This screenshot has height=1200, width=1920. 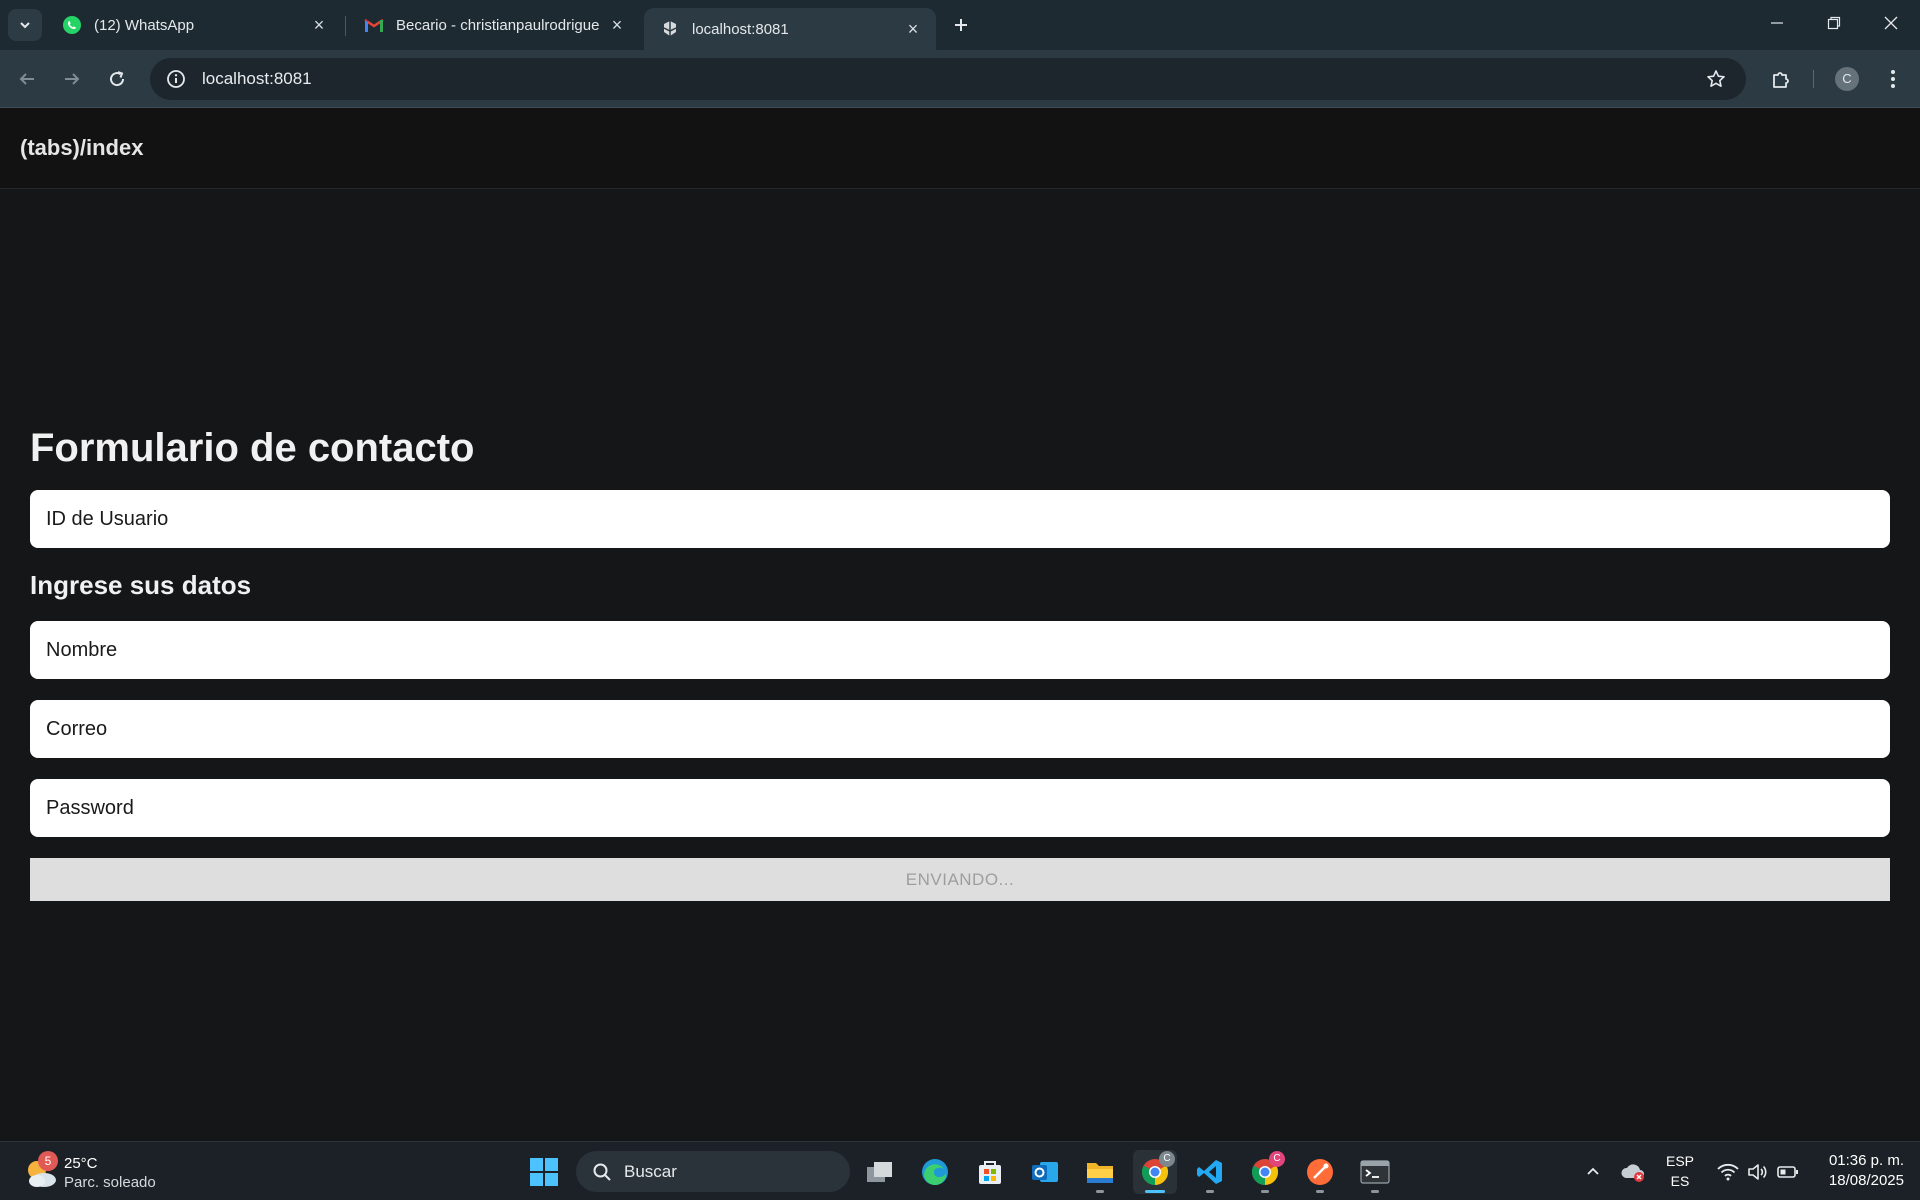 What do you see at coordinates (48, 1161) in the screenshot?
I see `notification-badge: 5` at bounding box center [48, 1161].